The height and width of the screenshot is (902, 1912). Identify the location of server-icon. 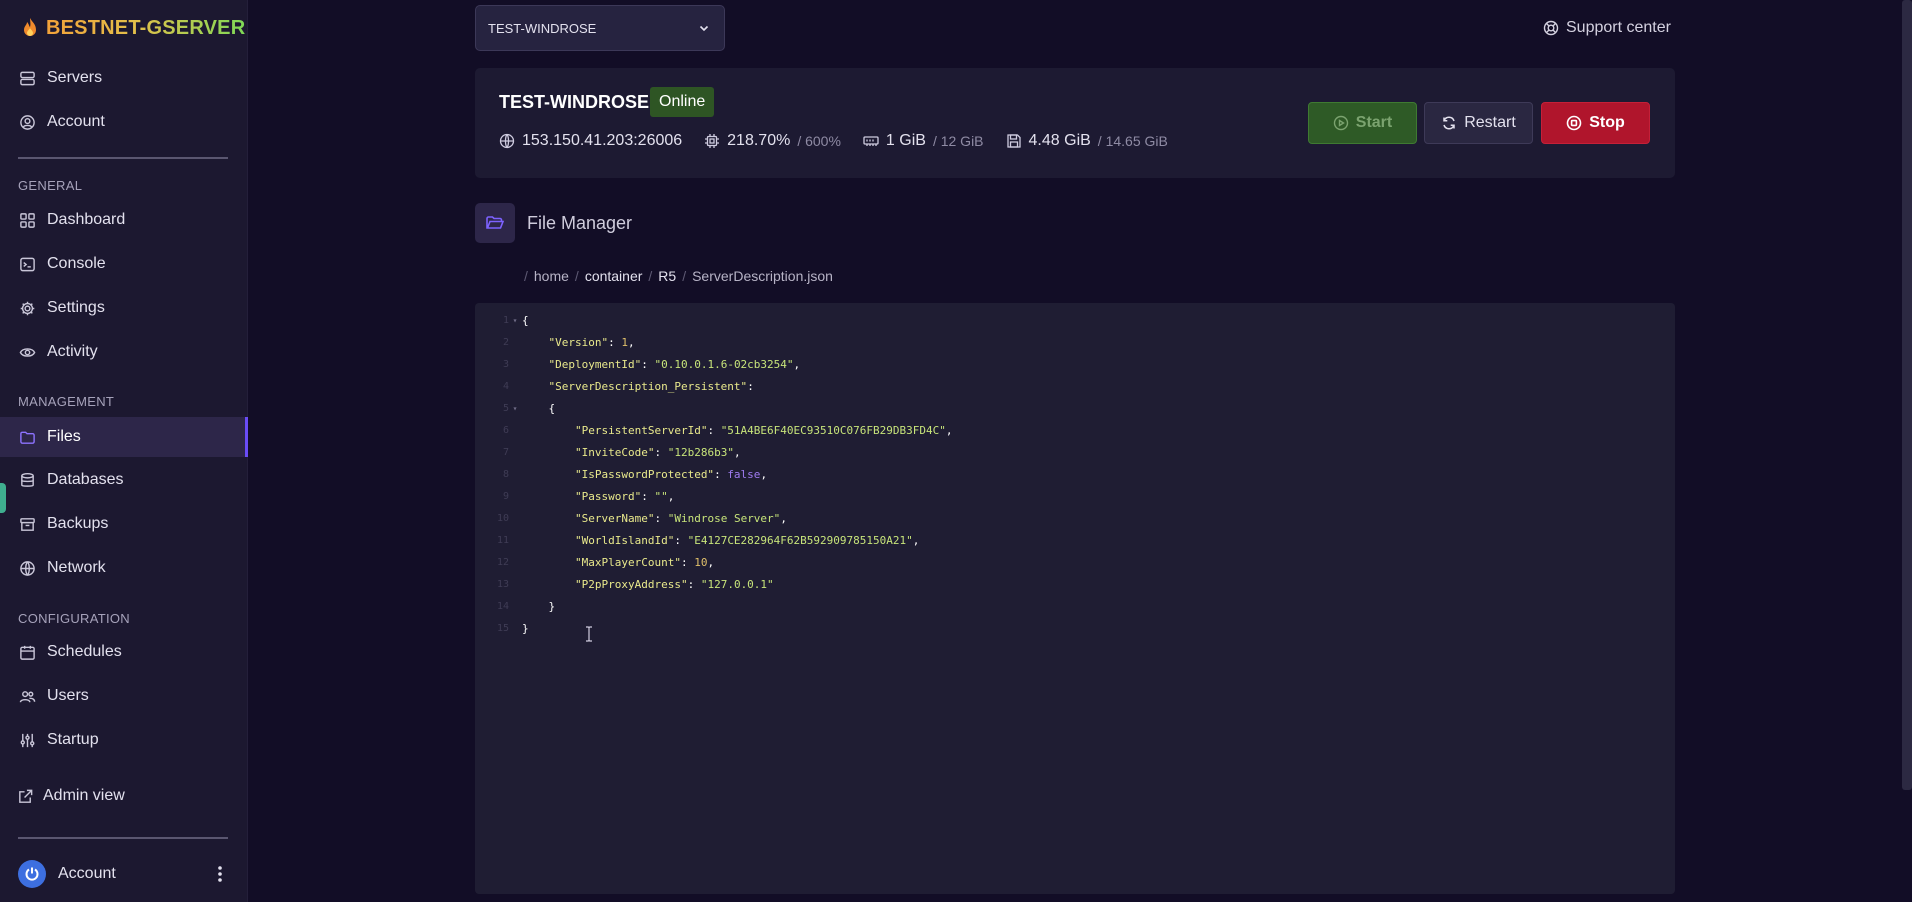
(27, 78).